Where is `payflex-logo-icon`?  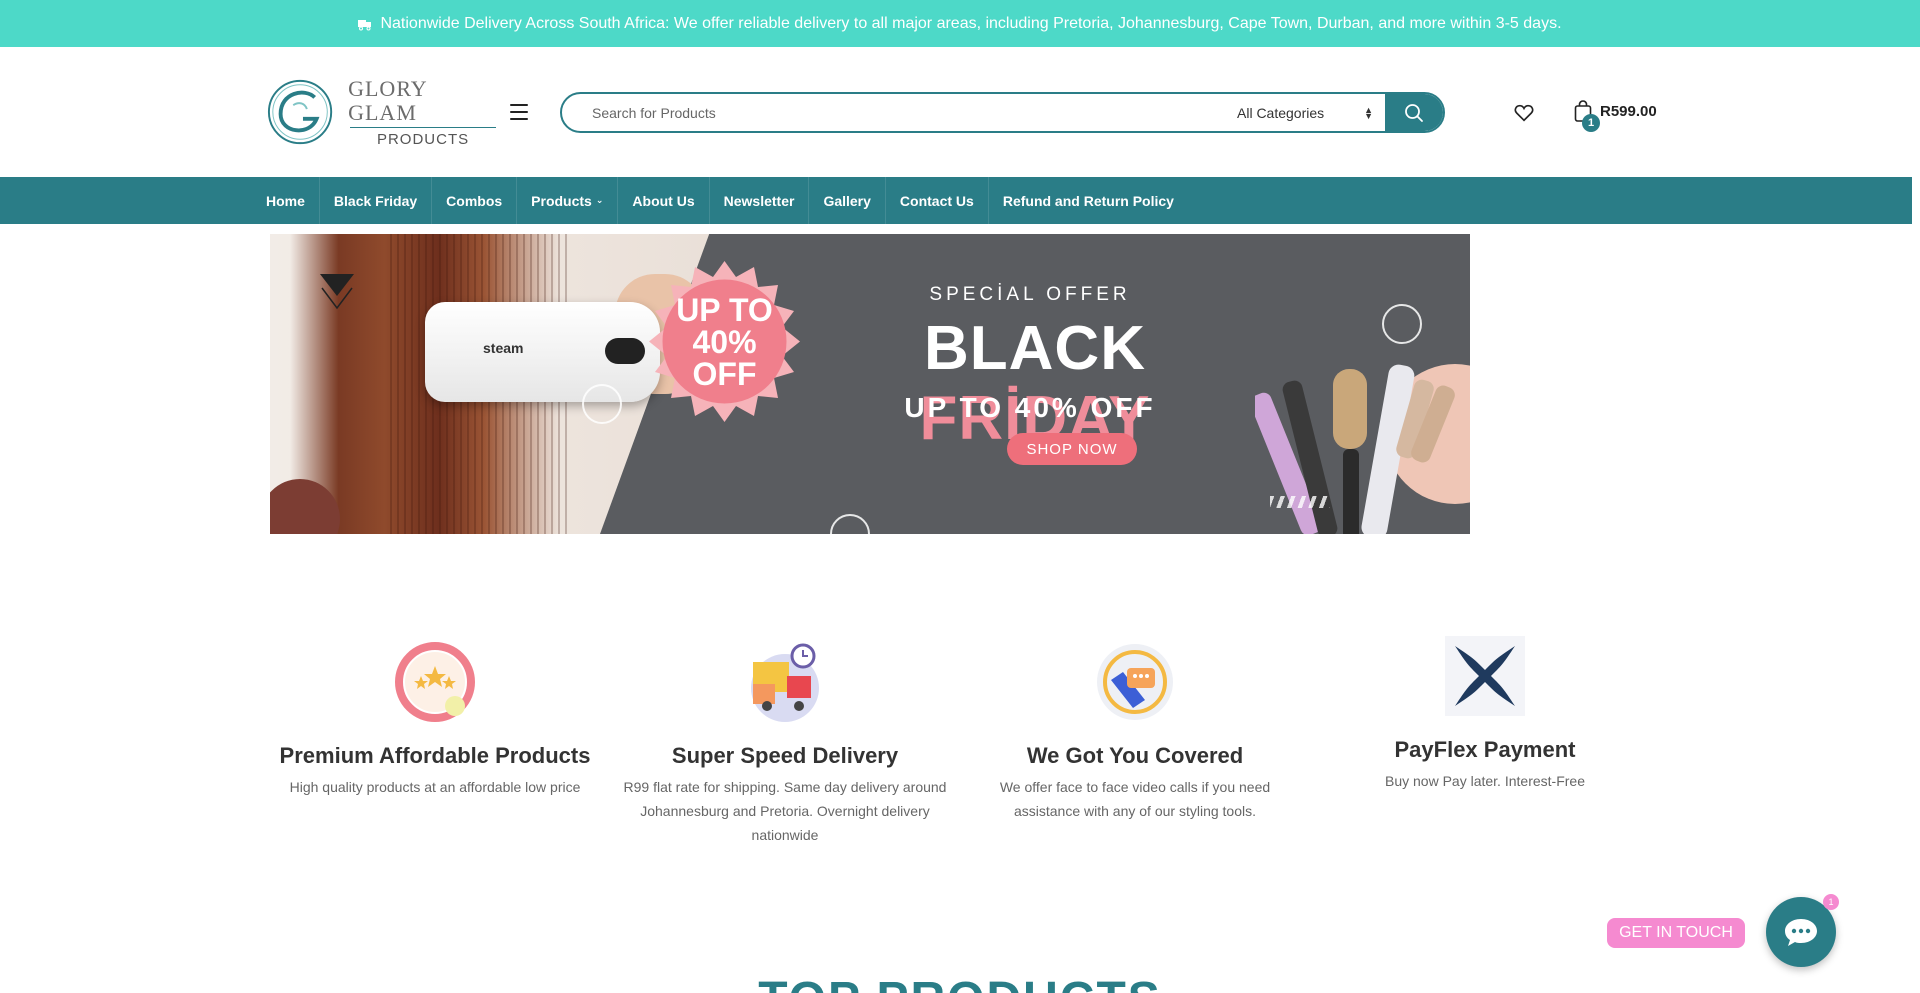
payflex-logo-icon is located at coordinates (1485, 676).